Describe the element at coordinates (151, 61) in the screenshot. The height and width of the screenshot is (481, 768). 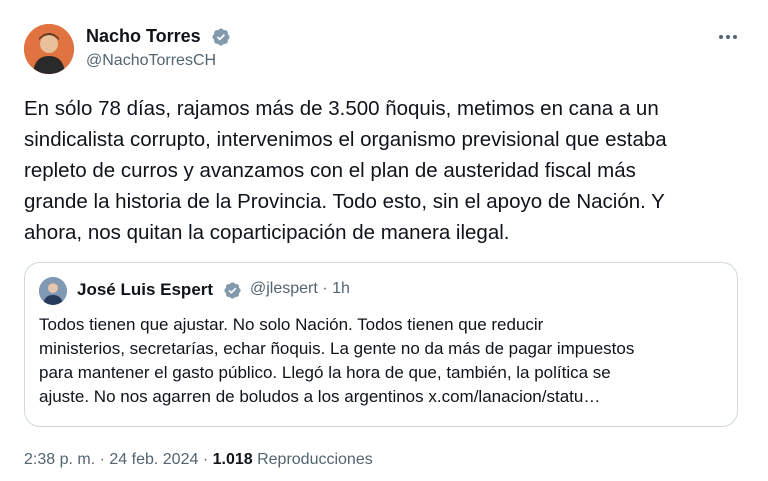
I see `author-handle: @NachoTorresCH` at that location.